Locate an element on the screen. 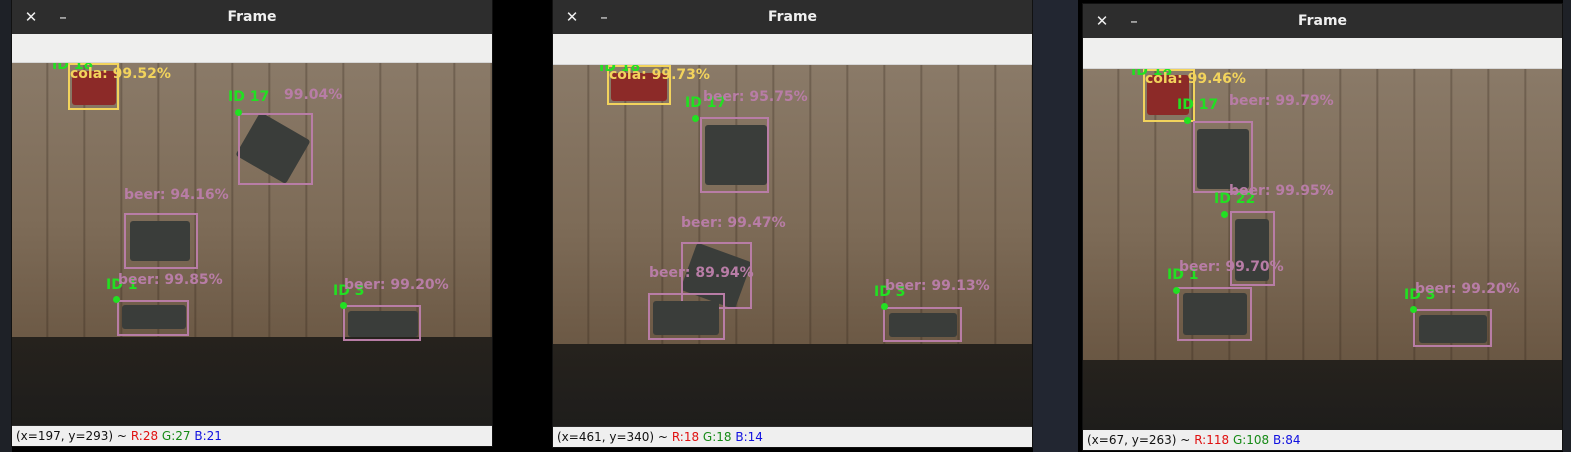  status-coords: (x=197, y=293) ~ is located at coordinates (71, 436).